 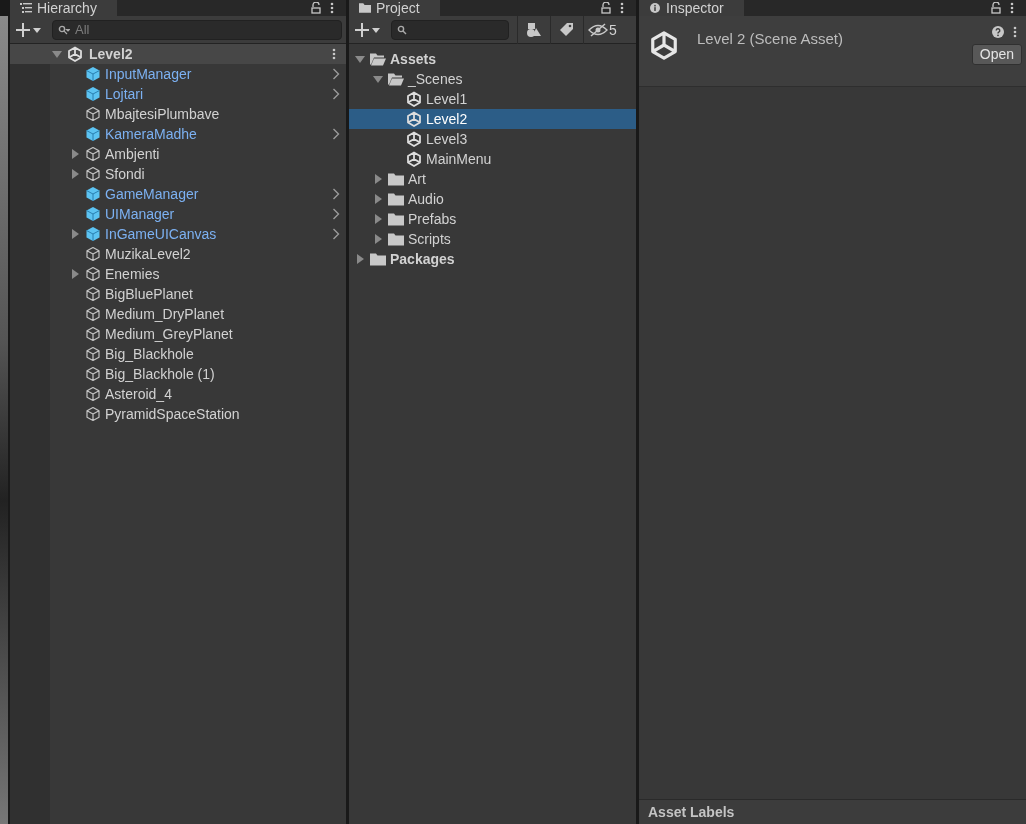 What do you see at coordinates (770, 38) in the screenshot?
I see `asset-title: Level 2 (Scene Asset)` at bounding box center [770, 38].